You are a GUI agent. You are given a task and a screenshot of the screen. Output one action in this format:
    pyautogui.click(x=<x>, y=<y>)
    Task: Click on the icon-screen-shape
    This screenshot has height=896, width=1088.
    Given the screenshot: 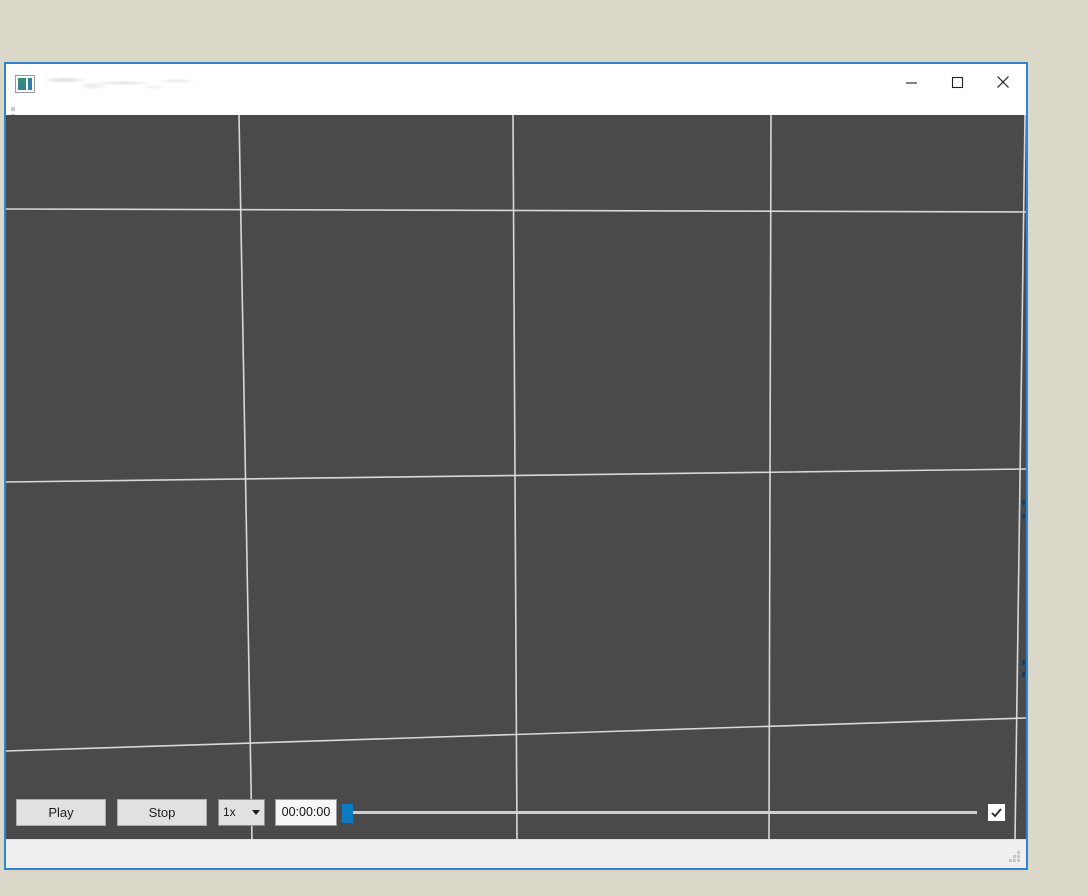 What is the action you would take?
    pyautogui.click(x=22, y=84)
    